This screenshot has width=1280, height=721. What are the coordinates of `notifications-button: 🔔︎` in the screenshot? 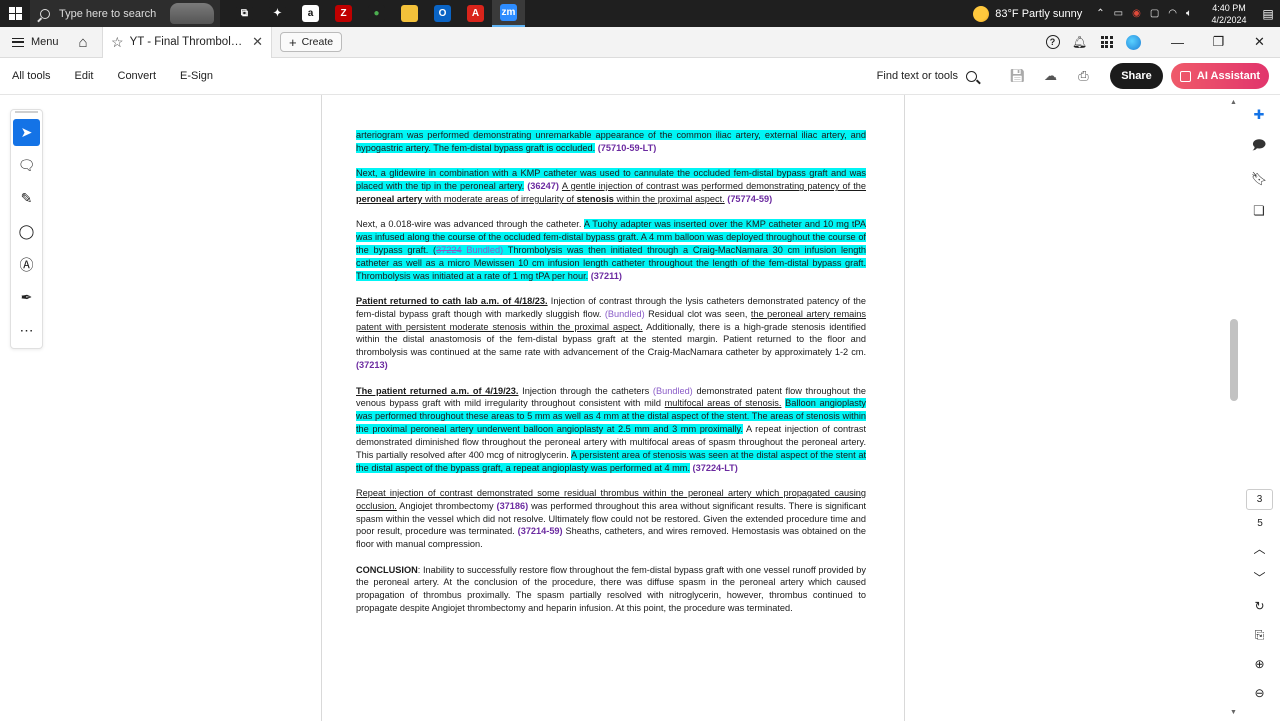 It's located at (1079, 42).